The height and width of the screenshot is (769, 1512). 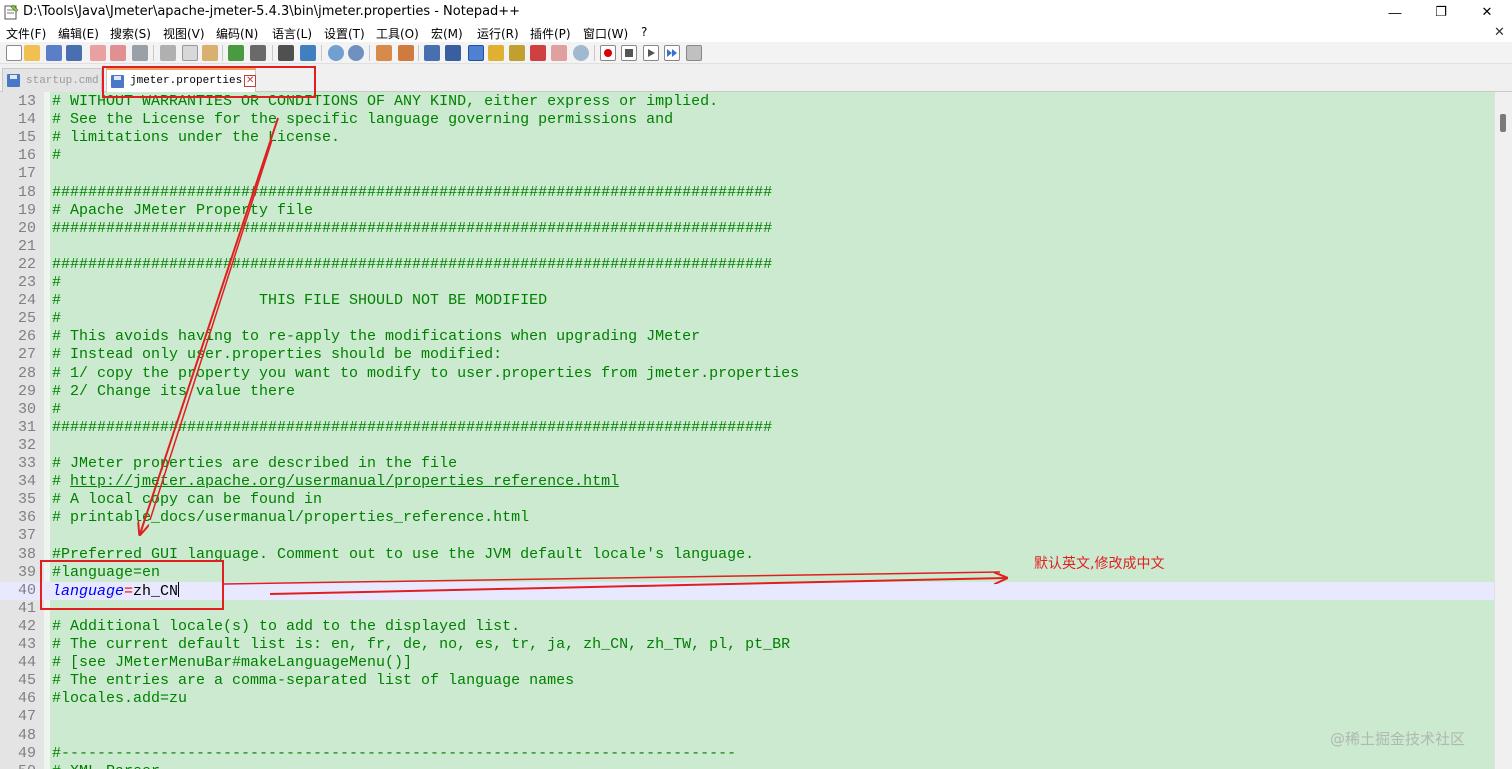 I want to click on menu-file: 文件(F), so click(x=26, y=33).